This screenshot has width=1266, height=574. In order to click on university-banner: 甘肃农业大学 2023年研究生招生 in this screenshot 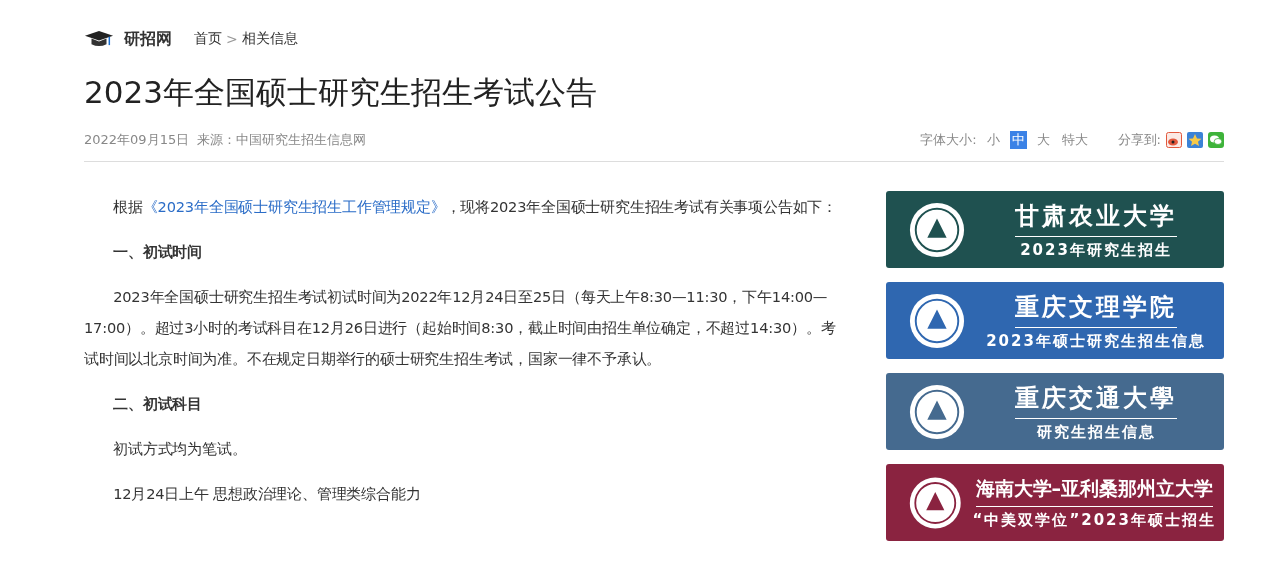, I will do `click(1055, 229)`.